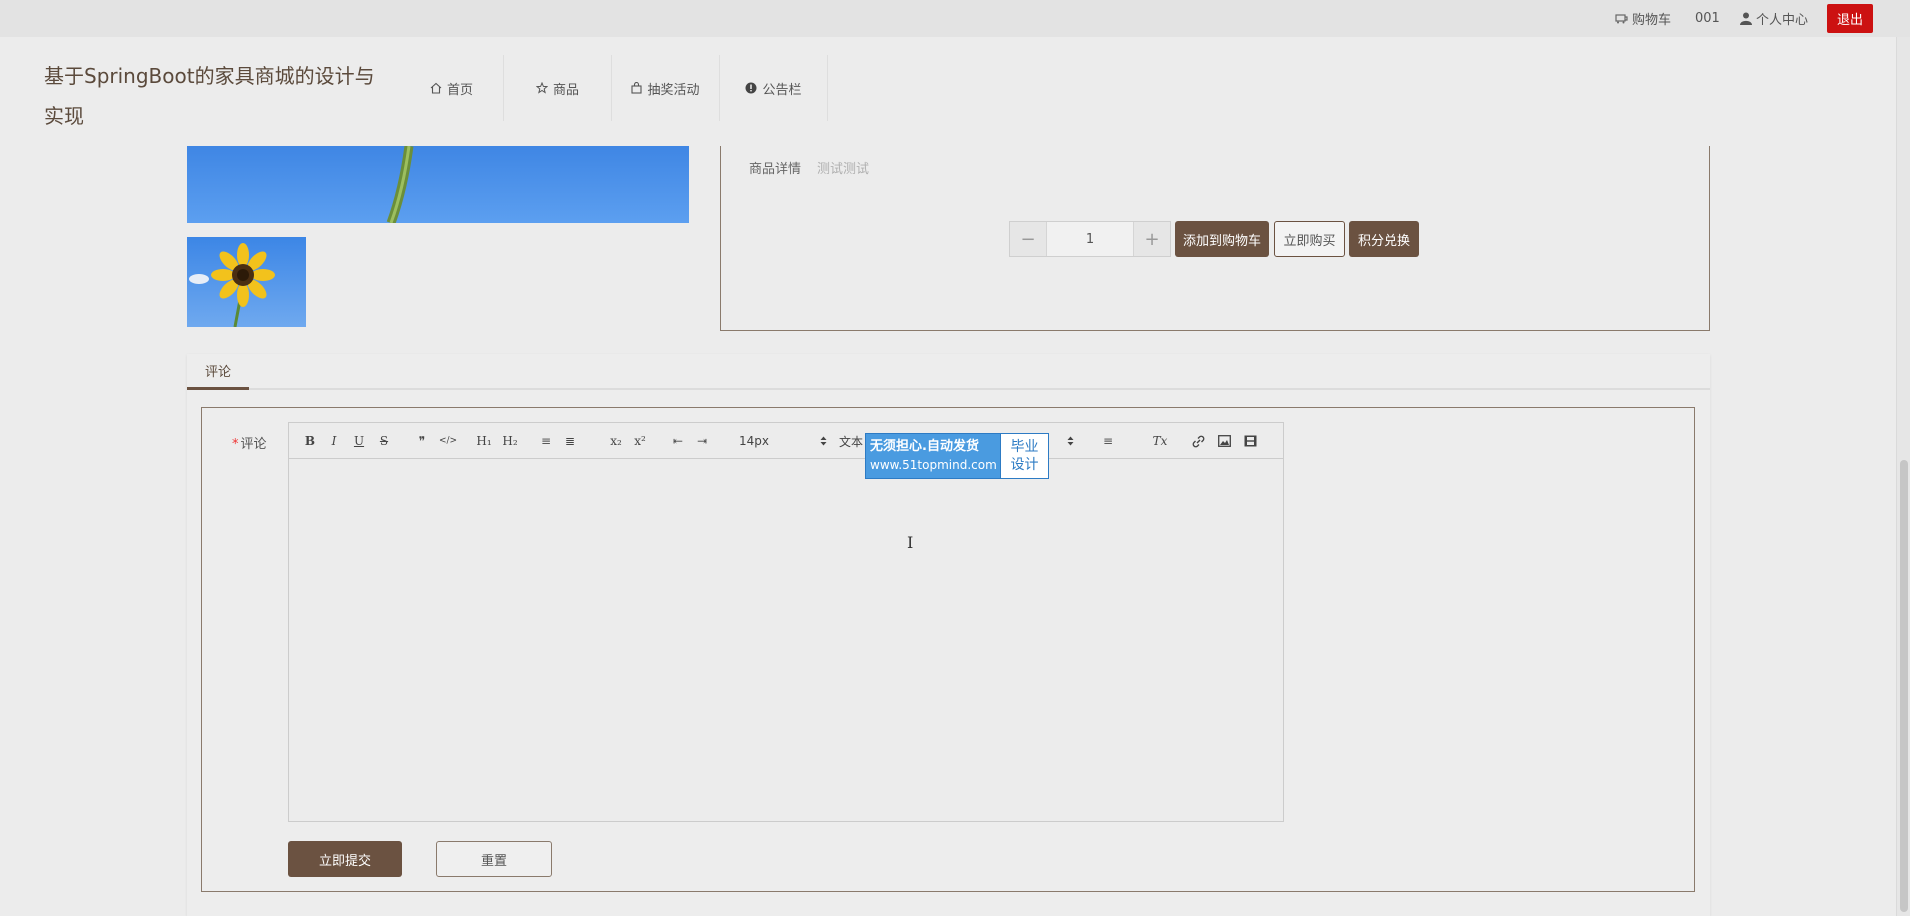 The height and width of the screenshot is (916, 1910). Describe the element at coordinates (219, 96) in the screenshot. I see `site-title: 基于SpringBoot的家具商城的设计与实现` at that location.